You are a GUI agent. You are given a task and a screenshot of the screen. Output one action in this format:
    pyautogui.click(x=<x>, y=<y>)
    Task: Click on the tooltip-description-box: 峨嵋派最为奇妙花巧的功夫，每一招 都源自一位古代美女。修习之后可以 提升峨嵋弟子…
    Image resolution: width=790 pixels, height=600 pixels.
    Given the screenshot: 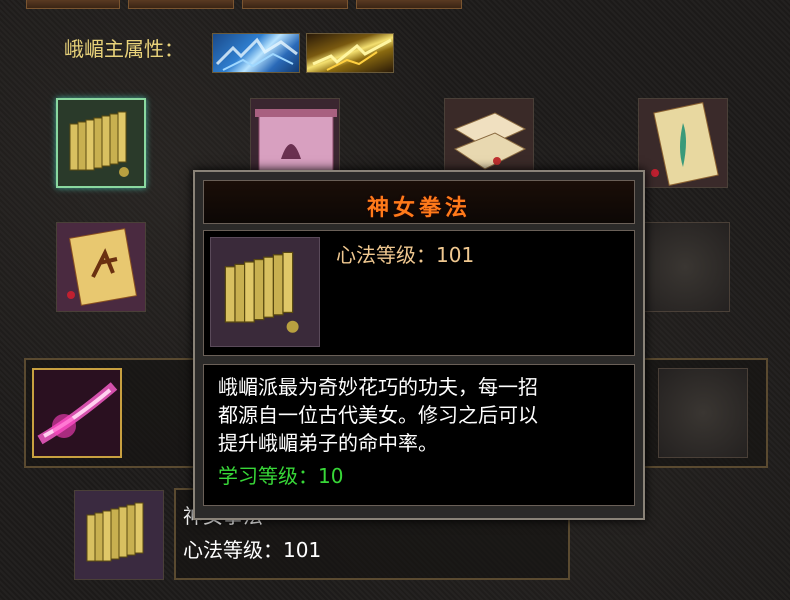 What is the action you would take?
    pyautogui.click(x=419, y=435)
    